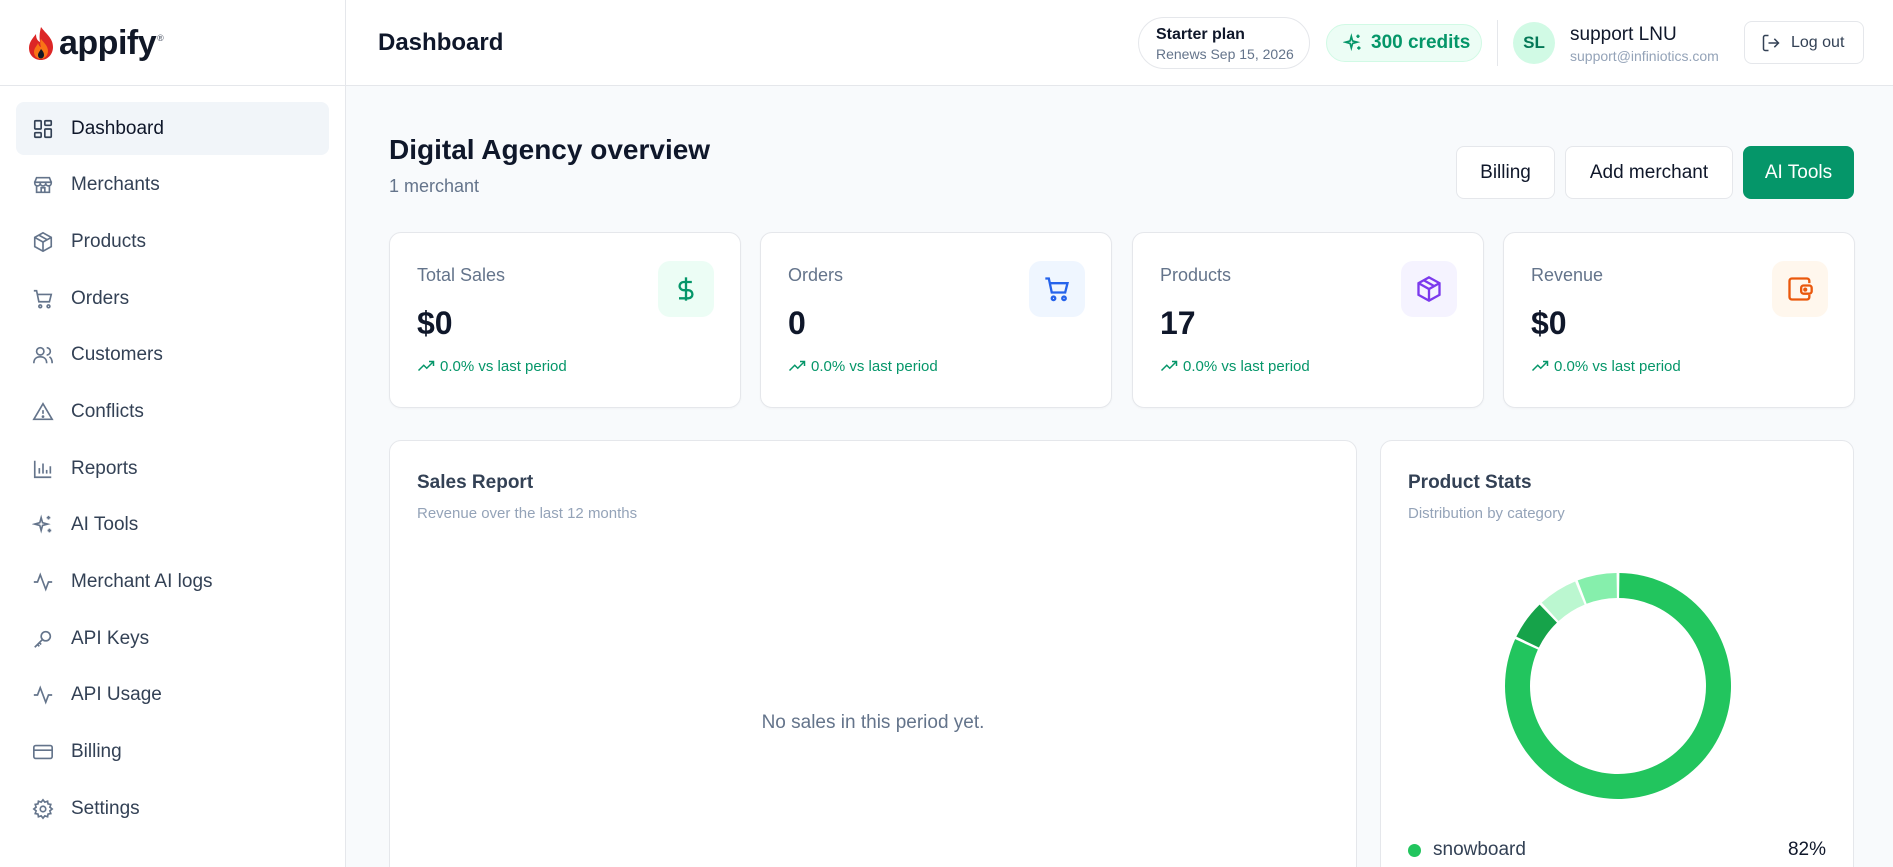 The width and height of the screenshot is (1893, 867). Describe the element at coordinates (41, 43) in the screenshot. I see `flame-logo-icon` at that location.